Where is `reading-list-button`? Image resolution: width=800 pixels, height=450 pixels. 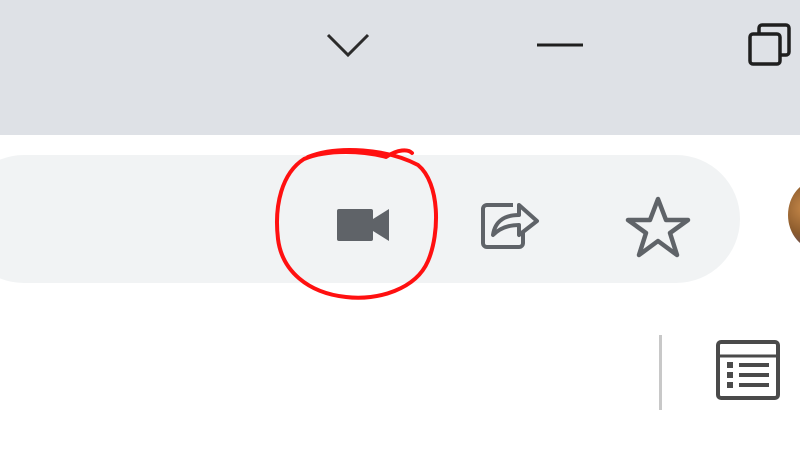 reading-list-button is located at coordinates (747, 370).